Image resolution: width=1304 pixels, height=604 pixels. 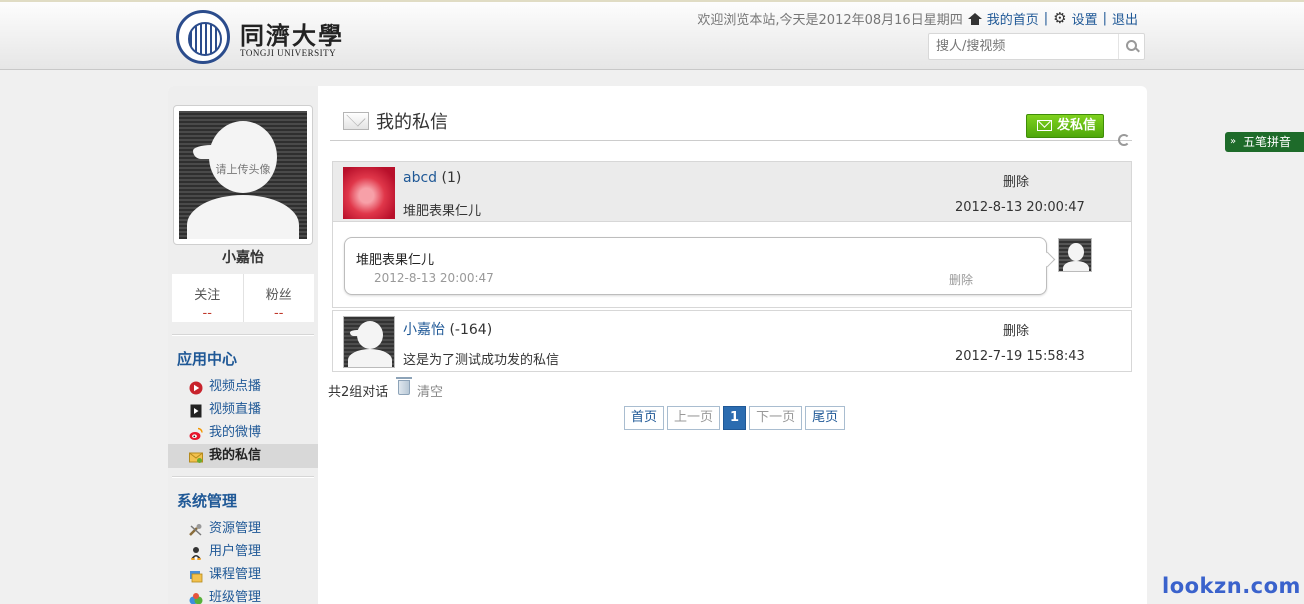 What do you see at coordinates (207, 501) in the screenshot?
I see `system-management-title: 系统管理` at bounding box center [207, 501].